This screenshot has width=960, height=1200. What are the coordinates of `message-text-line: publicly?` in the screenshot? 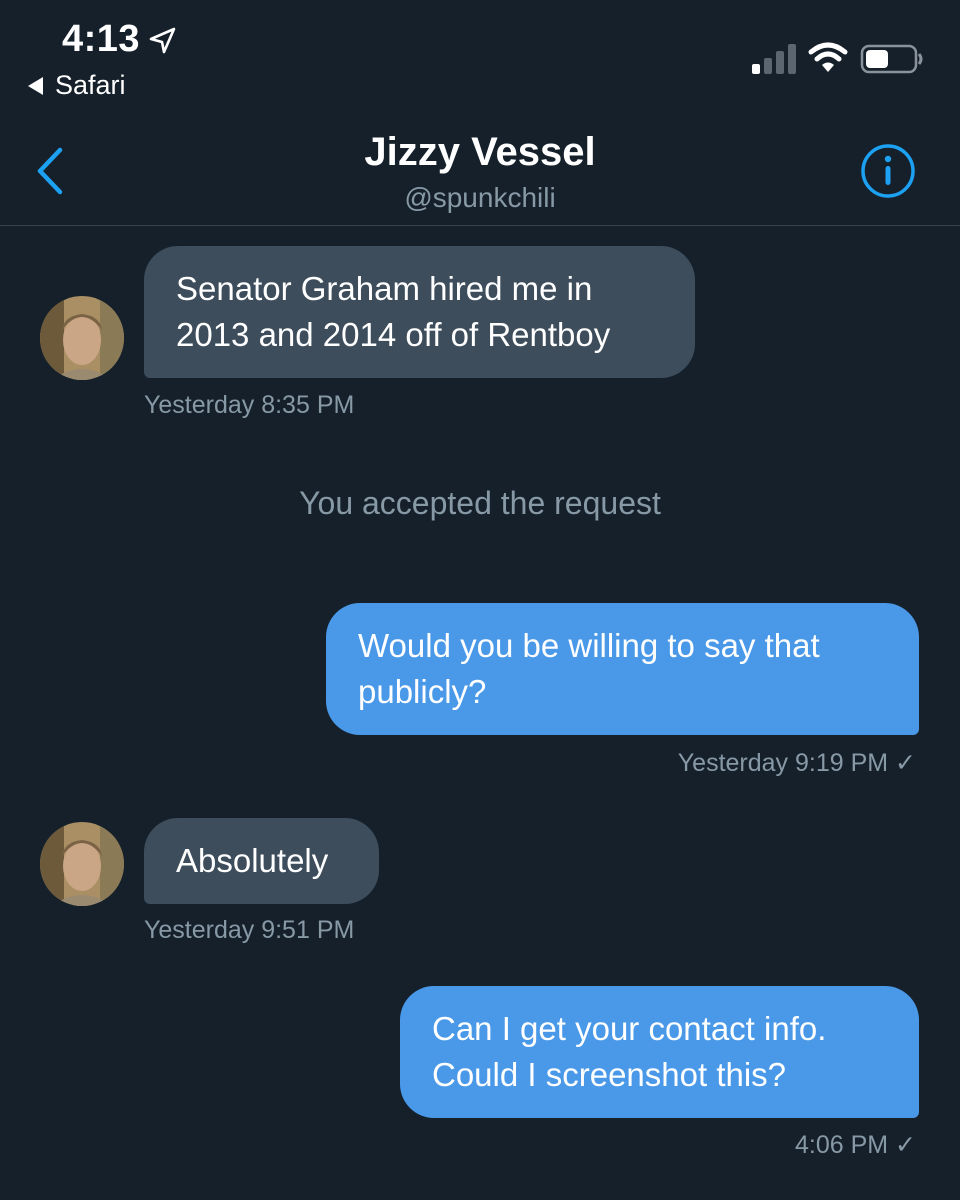 It's located at (422, 691).